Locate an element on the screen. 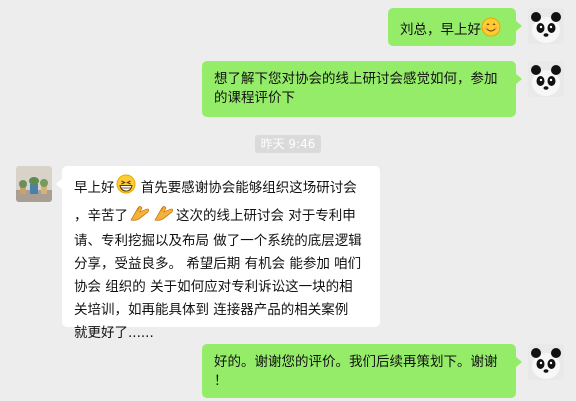 The width and height of the screenshot is (576, 401). message-text: 首先要感谢协会能够组织这场研讨会 is located at coordinates (248, 188).